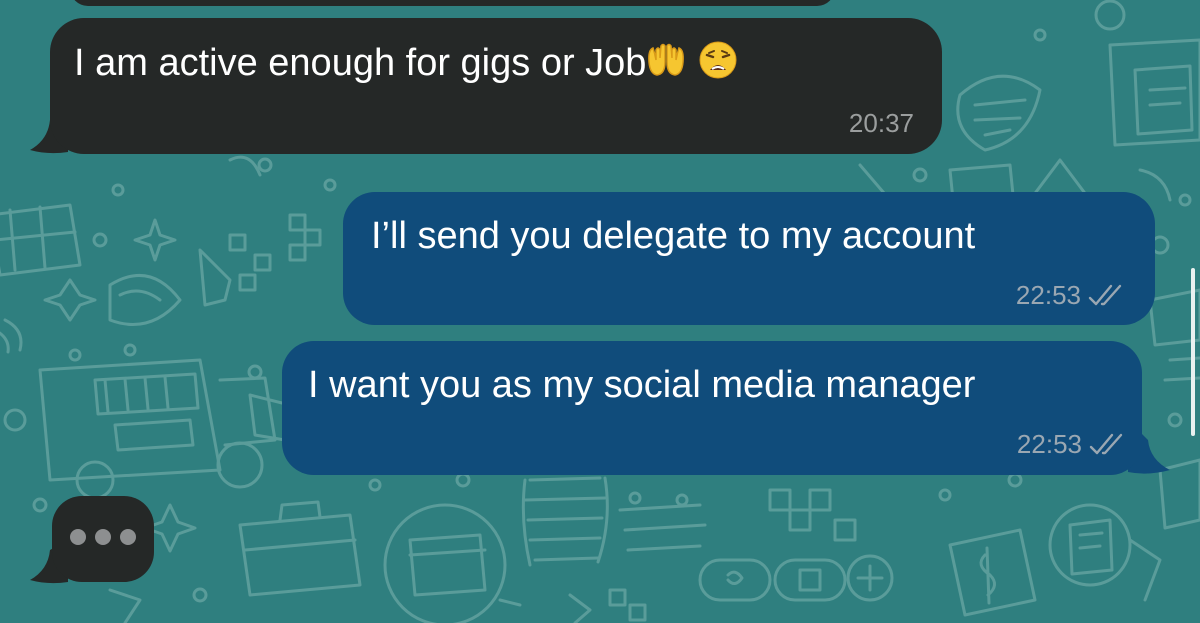 Image resolution: width=1200 pixels, height=623 pixels. I want to click on money-tag-doodle, so click(992, 572).